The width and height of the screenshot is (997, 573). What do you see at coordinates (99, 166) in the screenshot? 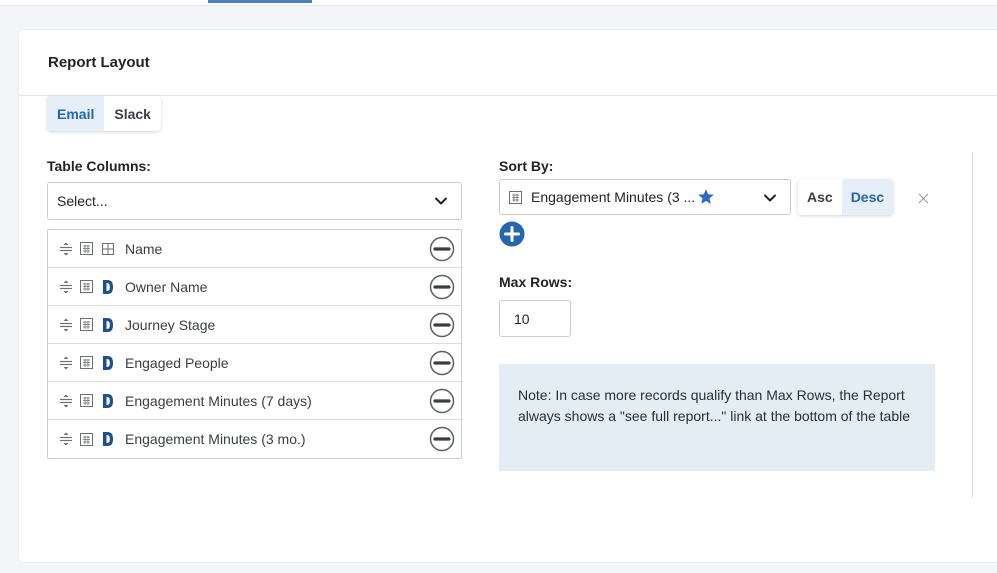
I see `table-columns-label: Table Columns:` at bounding box center [99, 166].